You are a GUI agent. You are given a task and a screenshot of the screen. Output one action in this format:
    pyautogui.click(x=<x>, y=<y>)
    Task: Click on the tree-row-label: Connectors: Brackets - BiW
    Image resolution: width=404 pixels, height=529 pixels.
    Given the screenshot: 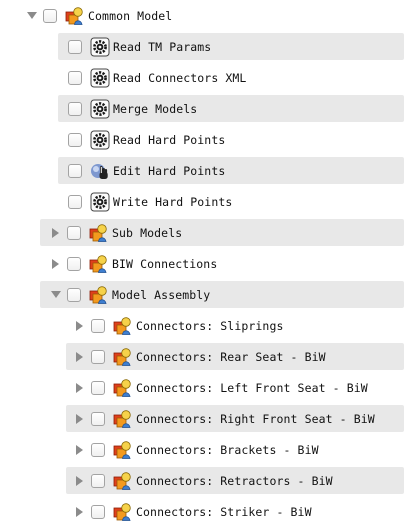 What is the action you would take?
    pyautogui.click(x=227, y=449)
    